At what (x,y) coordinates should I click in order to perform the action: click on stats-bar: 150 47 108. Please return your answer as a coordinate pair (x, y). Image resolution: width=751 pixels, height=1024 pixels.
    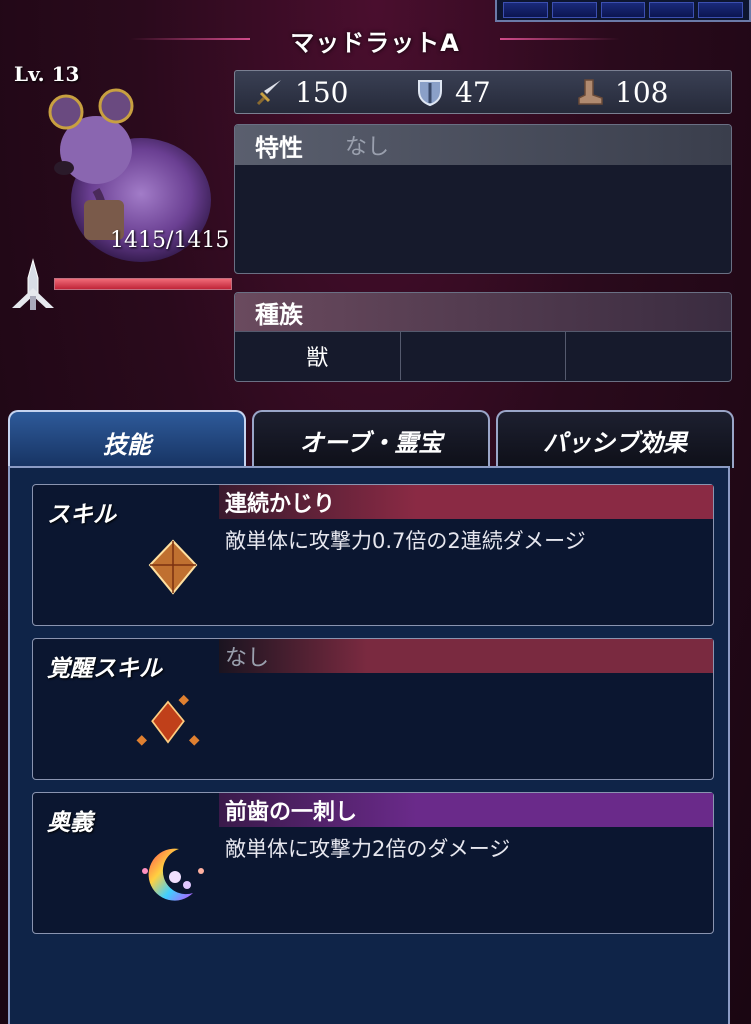
    Looking at the image, I should click on (483, 92).